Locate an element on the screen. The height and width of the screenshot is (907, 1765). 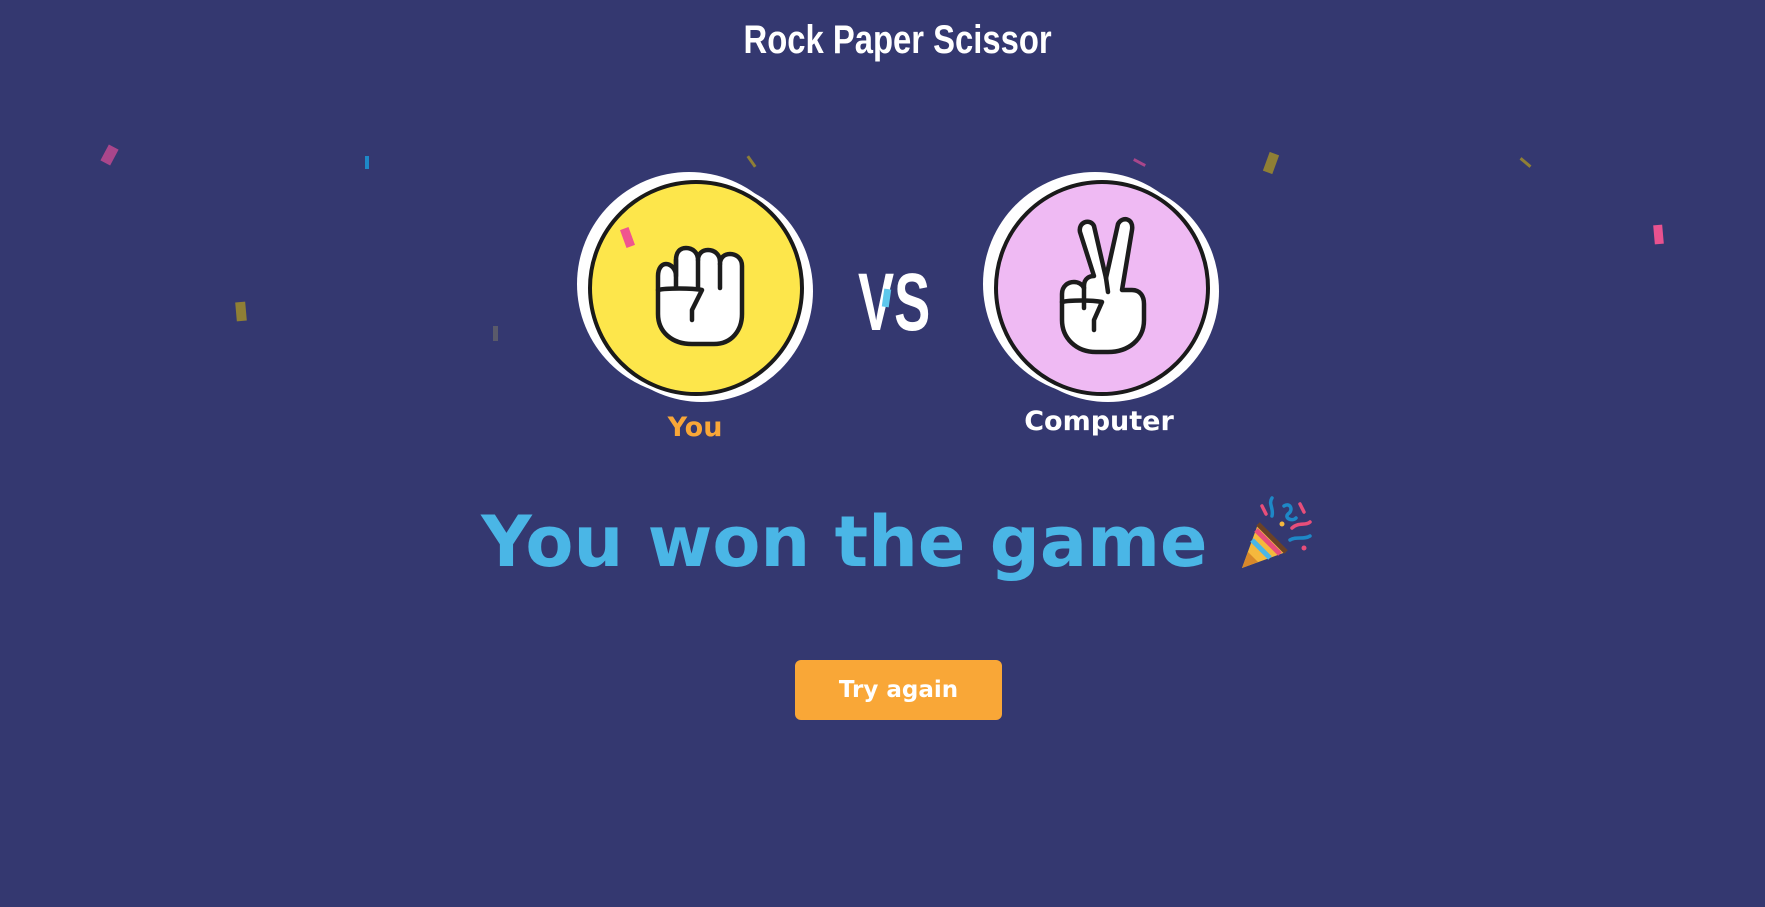
computer-choice-badge is located at coordinates (1102, 288).